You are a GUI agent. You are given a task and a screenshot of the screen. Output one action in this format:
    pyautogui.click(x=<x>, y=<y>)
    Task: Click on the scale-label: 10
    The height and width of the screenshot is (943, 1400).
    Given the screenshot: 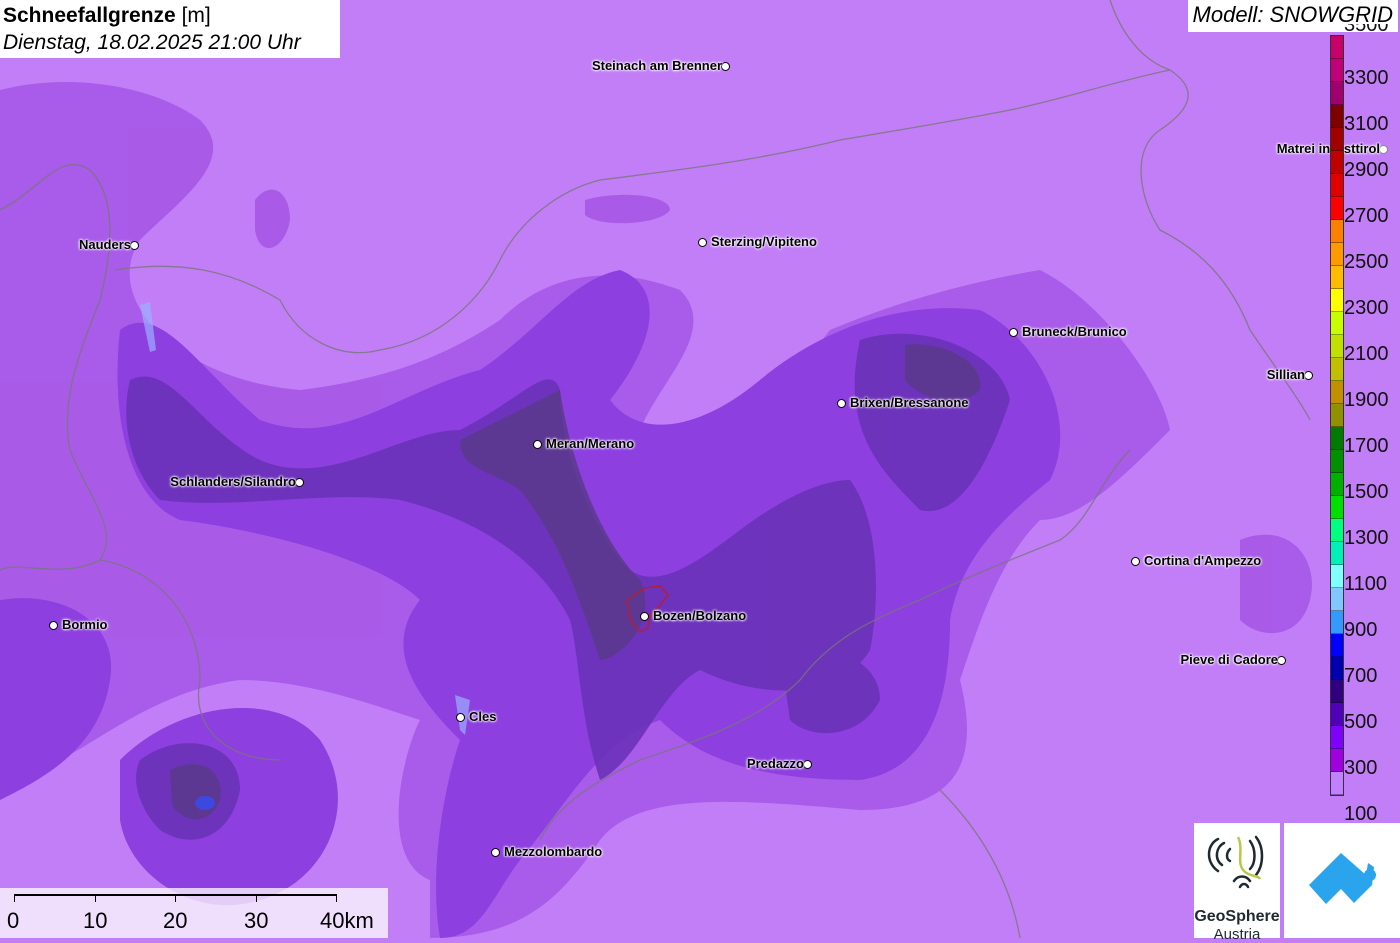 What is the action you would take?
    pyautogui.click(x=95, y=920)
    